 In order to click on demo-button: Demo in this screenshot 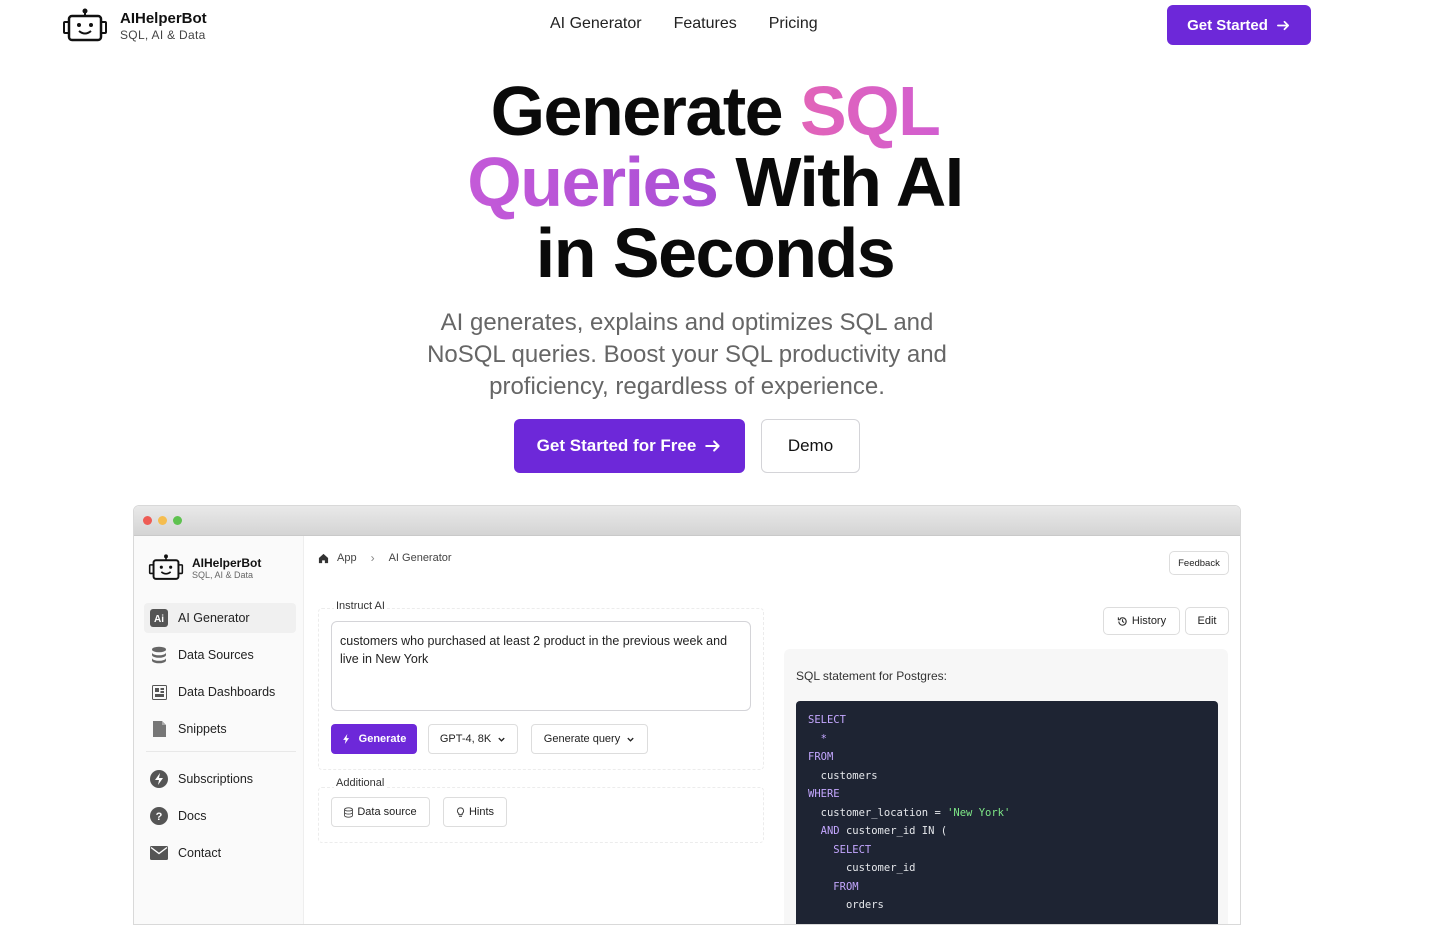, I will do `click(810, 446)`.